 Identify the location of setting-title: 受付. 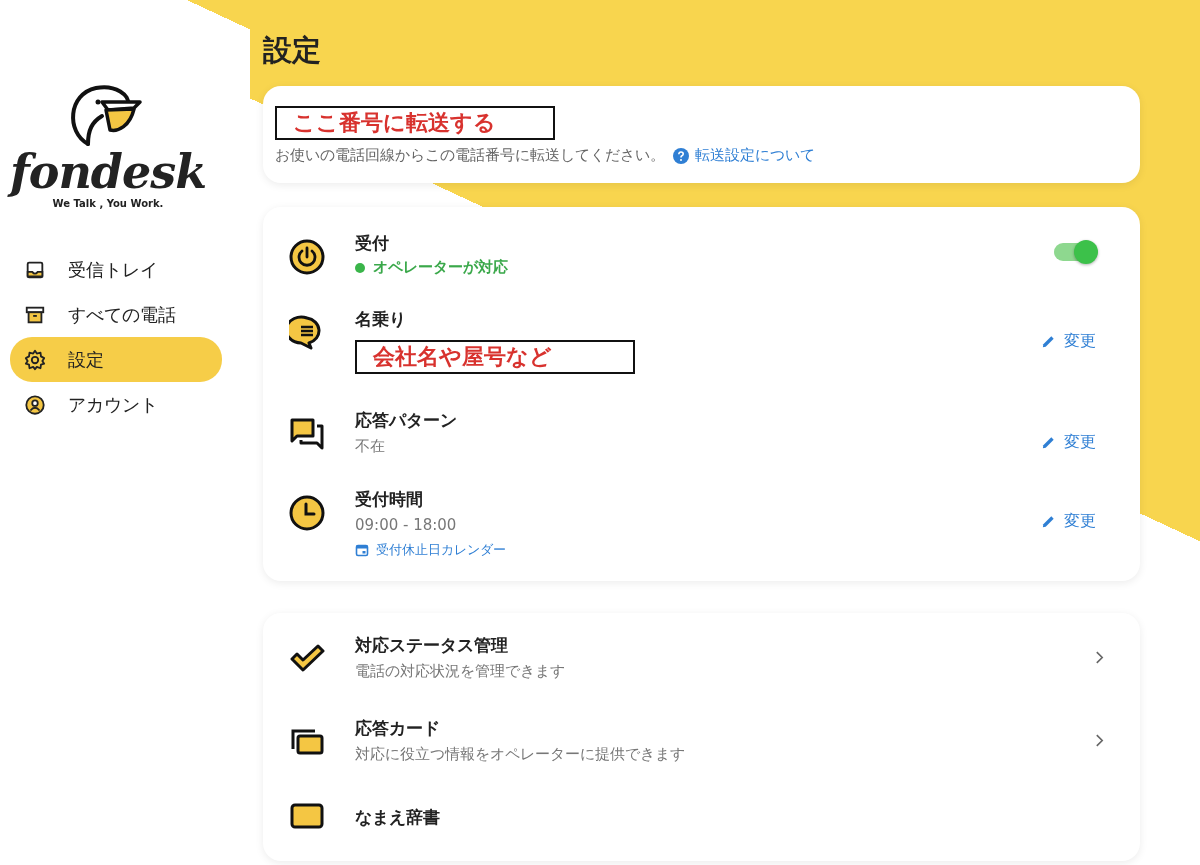
(372, 243).